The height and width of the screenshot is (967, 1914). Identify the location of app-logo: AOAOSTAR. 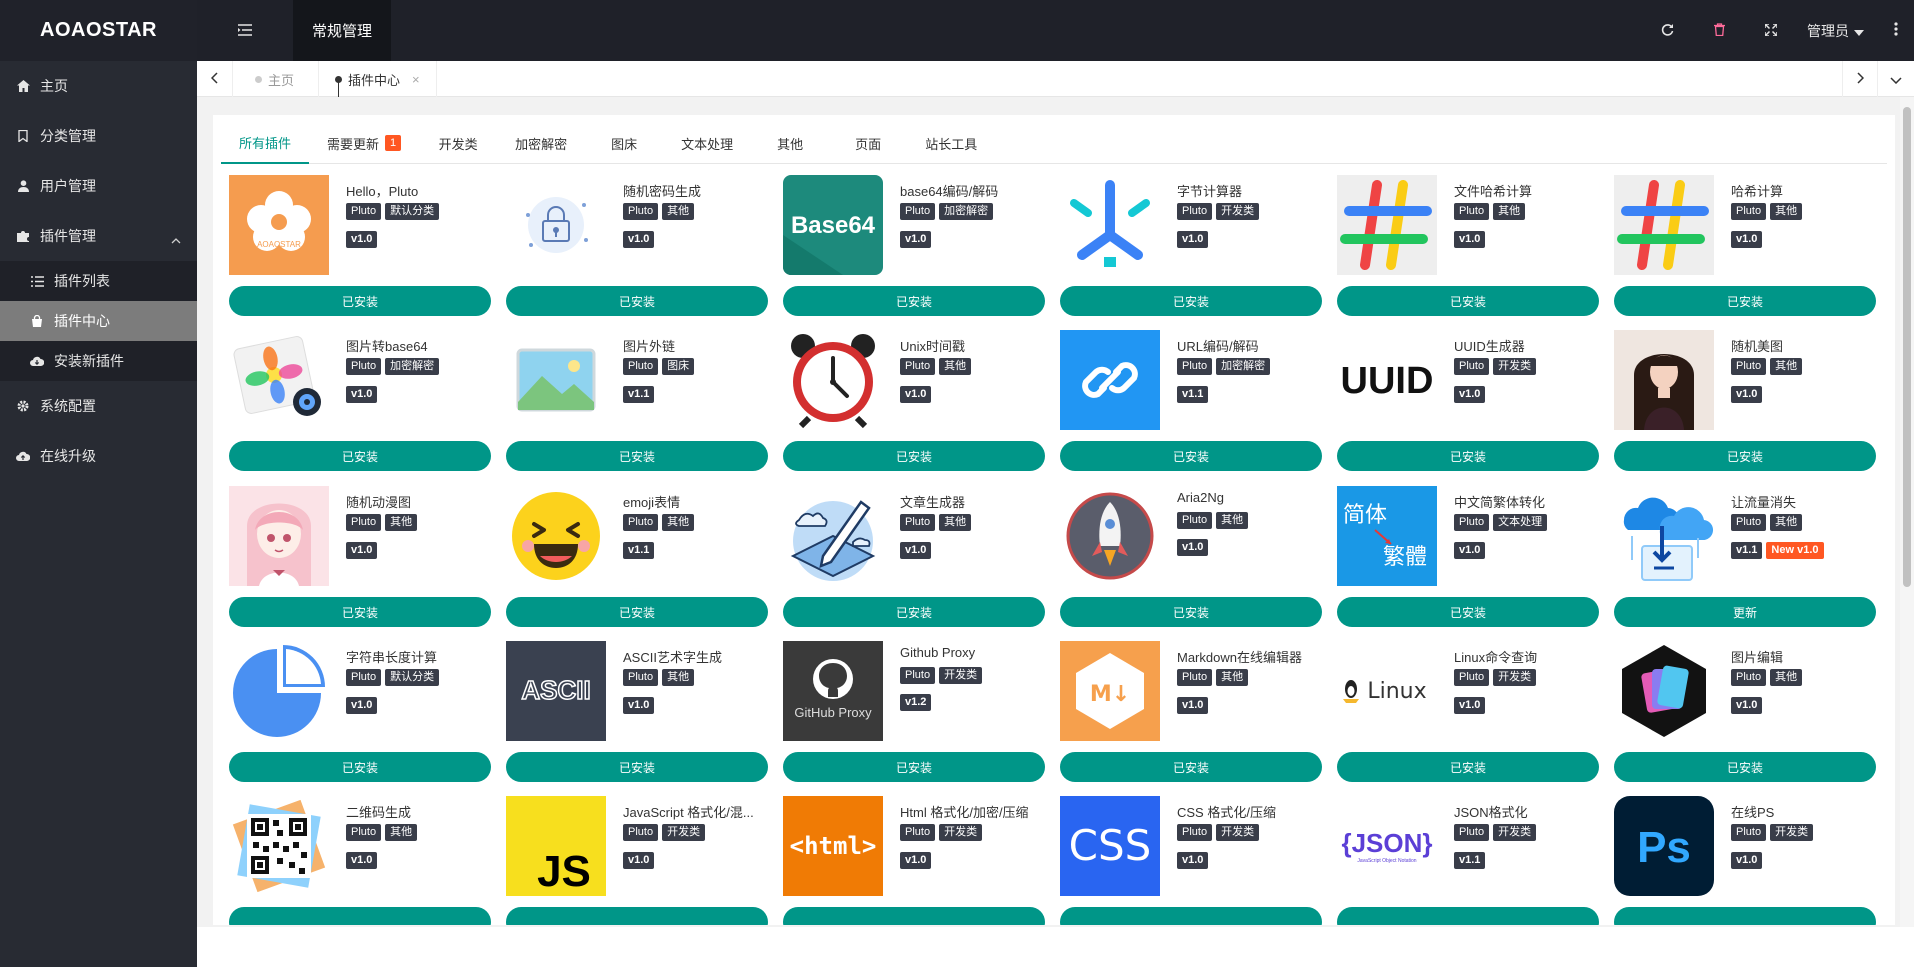
(98, 30).